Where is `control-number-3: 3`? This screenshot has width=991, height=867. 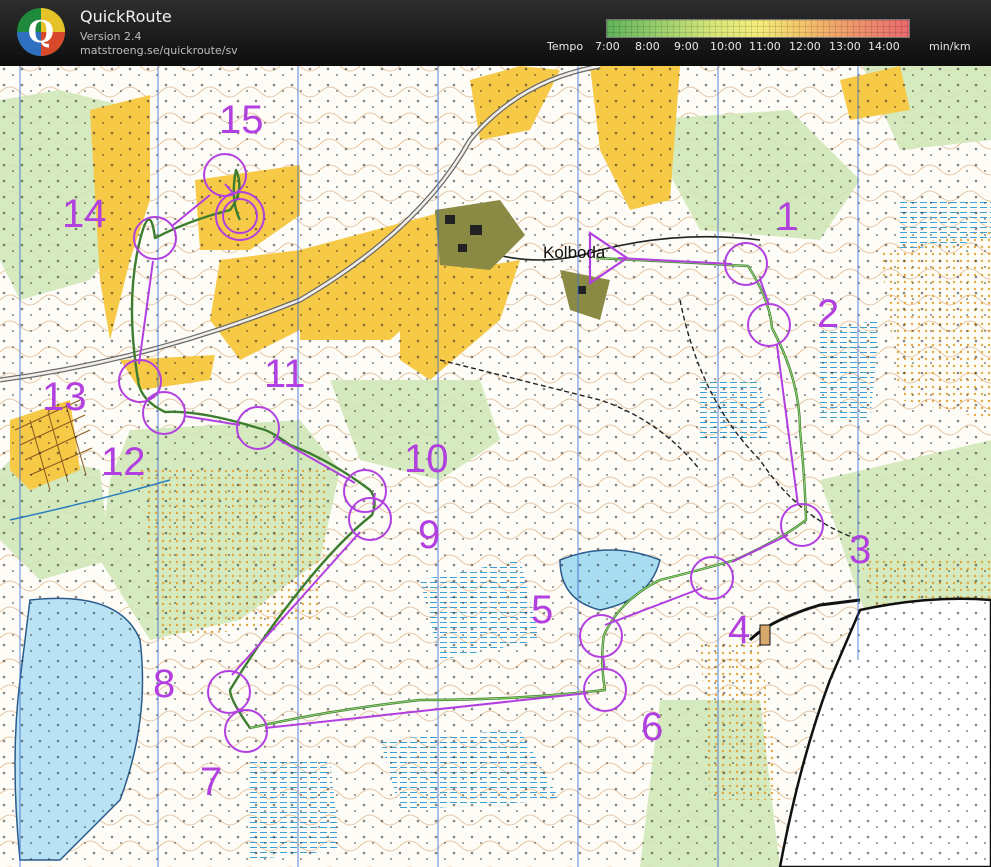 control-number-3: 3 is located at coordinates (860, 550).